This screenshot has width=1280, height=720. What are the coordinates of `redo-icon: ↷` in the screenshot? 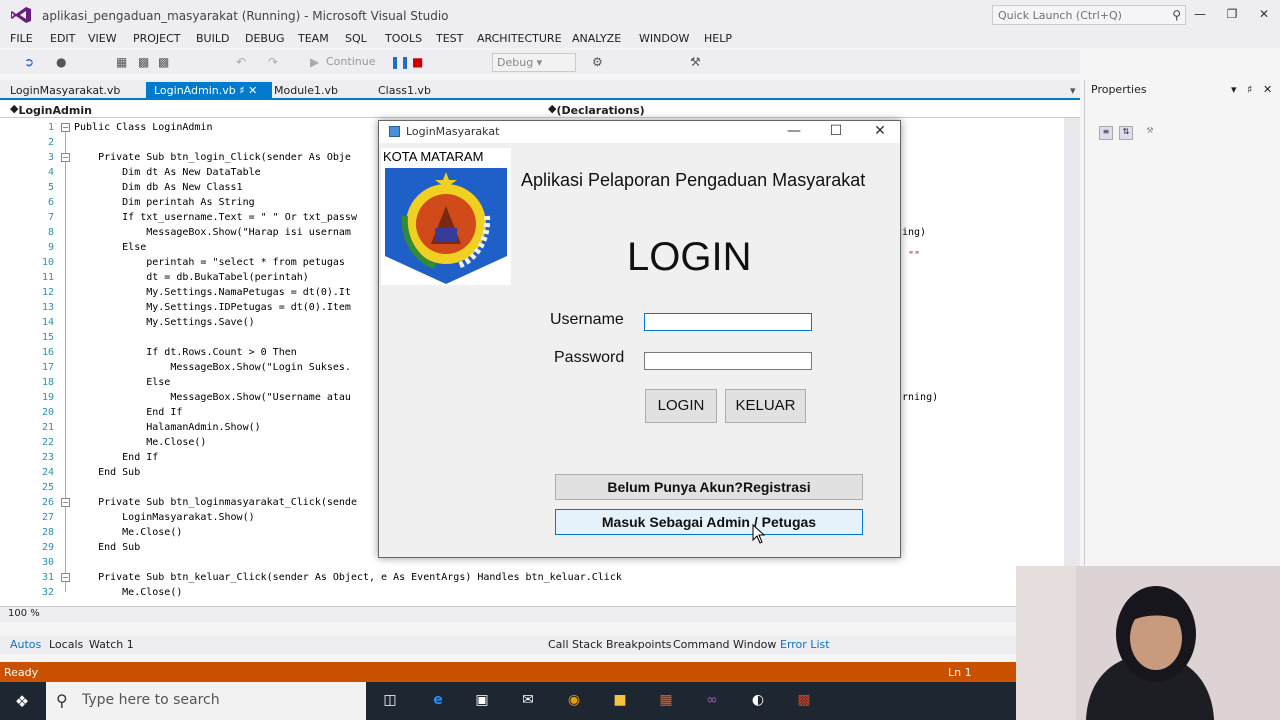 It's located at (273, 62).